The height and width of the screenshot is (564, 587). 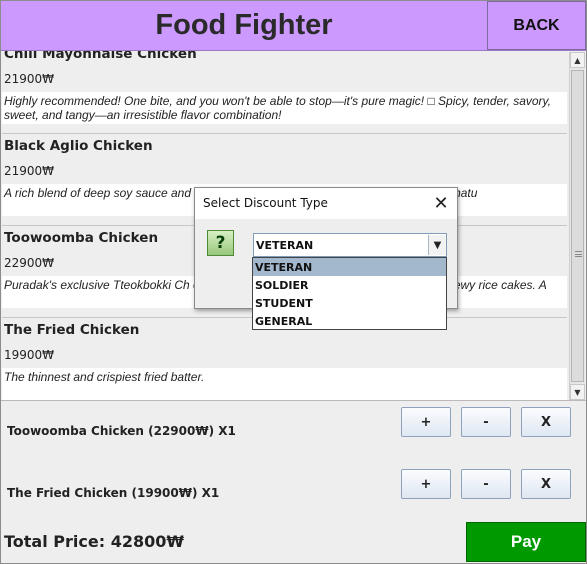 I want to click on discount-option: STUDENT, so click(x=349, y=303).